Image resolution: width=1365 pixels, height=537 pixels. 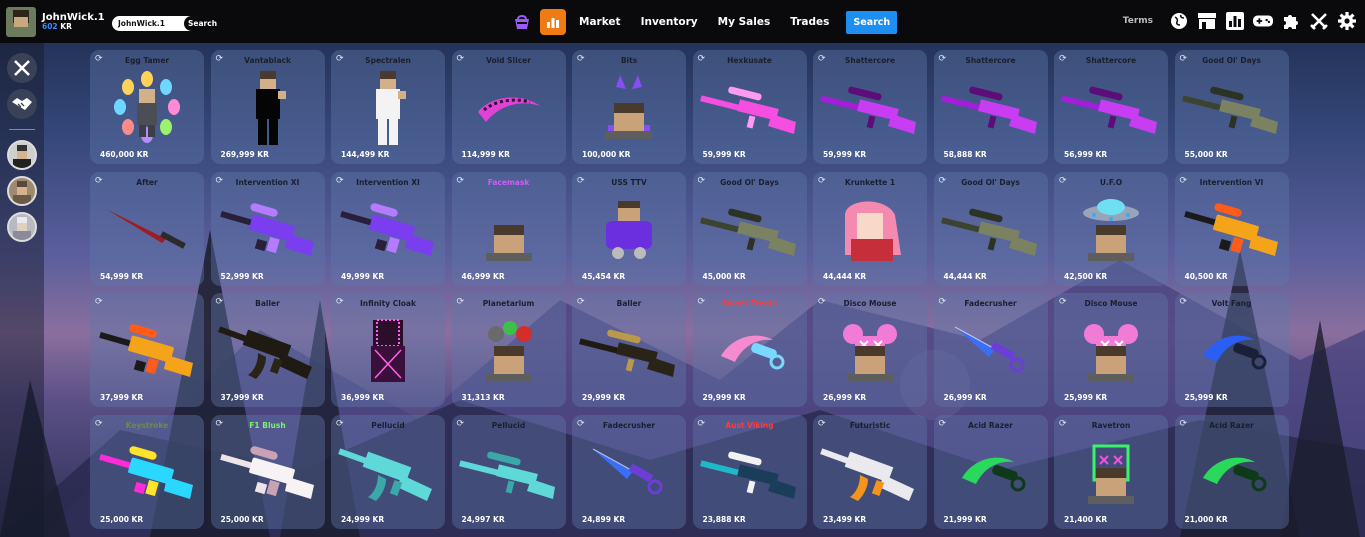 I want to click on item-price: 29,999 KR, so click(x=604, y=397).